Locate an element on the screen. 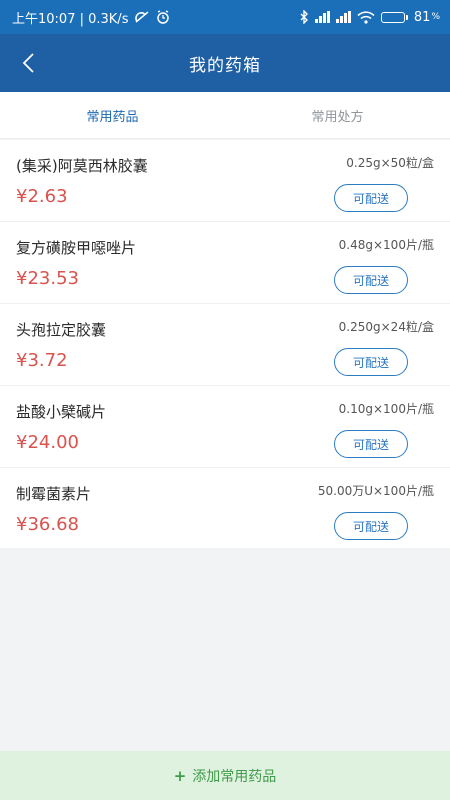 Image resolution: width=450 pixels, height=800 pixels. list-item: (集采)阿莫西林胶囊 0.25g×50粒/盒 ¥2.63 可配送 is located at coordinates (225, 181).